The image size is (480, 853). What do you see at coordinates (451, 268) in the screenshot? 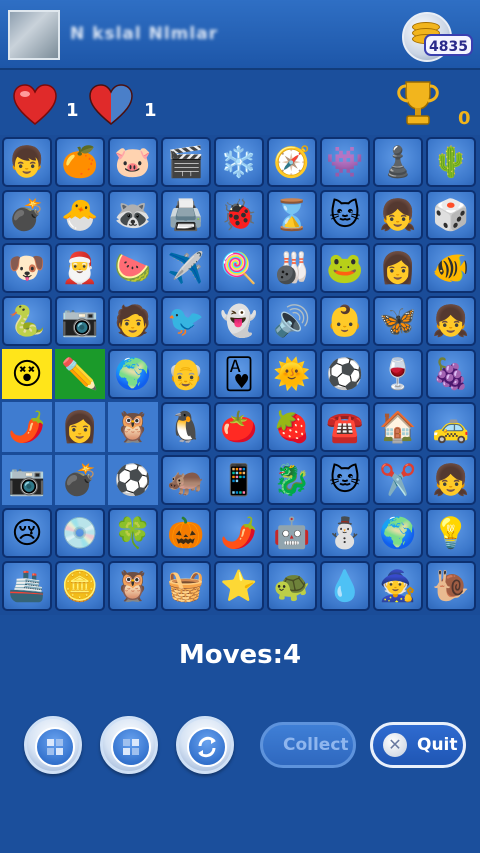
I see `tile-goldfish: 🐠` at bounding box center [451, 268].